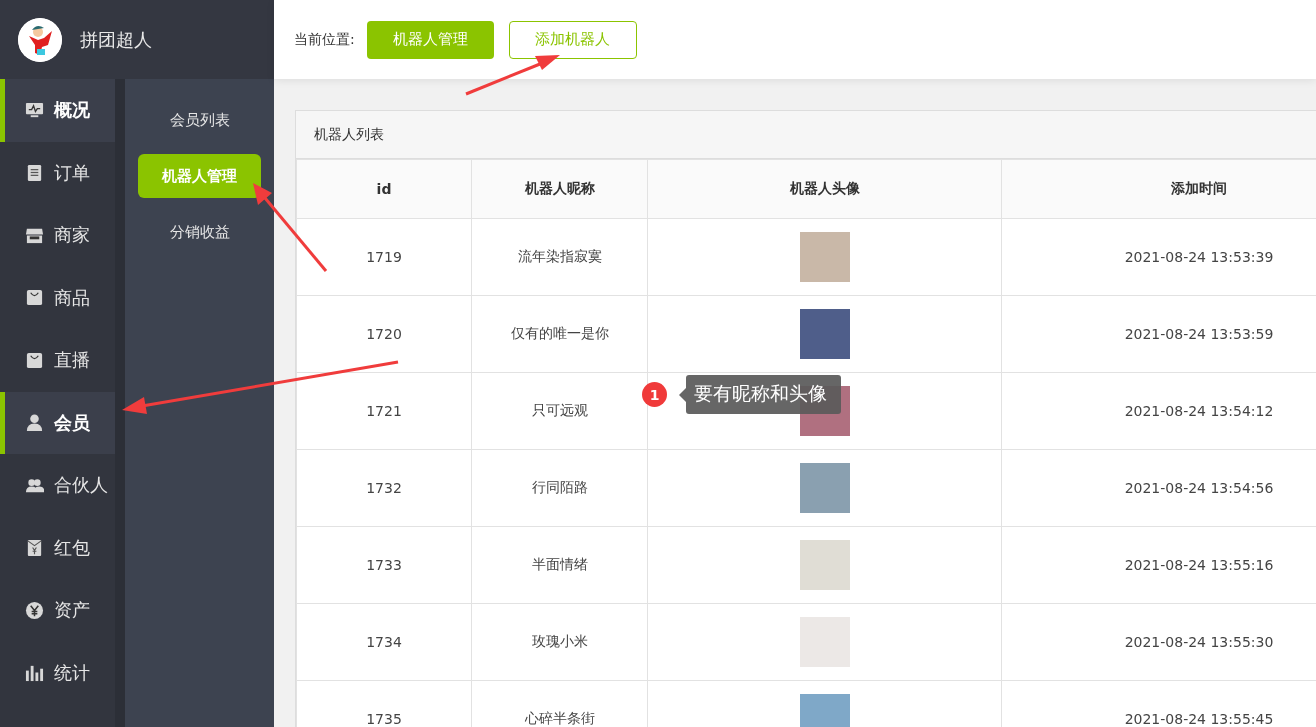 The height and width of the screenshot is (727, 1316). Describe the element at coordinates (57, 360) in the screenshot. I see `nav-item: 直播` at that location.